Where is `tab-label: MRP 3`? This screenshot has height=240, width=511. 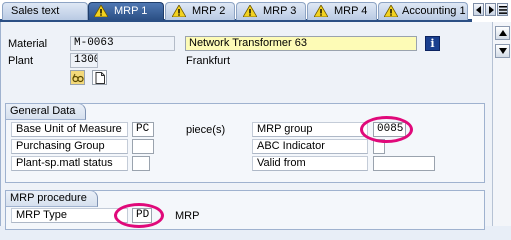
tab-label: MRP 3 is located at coordinates (280, 11).